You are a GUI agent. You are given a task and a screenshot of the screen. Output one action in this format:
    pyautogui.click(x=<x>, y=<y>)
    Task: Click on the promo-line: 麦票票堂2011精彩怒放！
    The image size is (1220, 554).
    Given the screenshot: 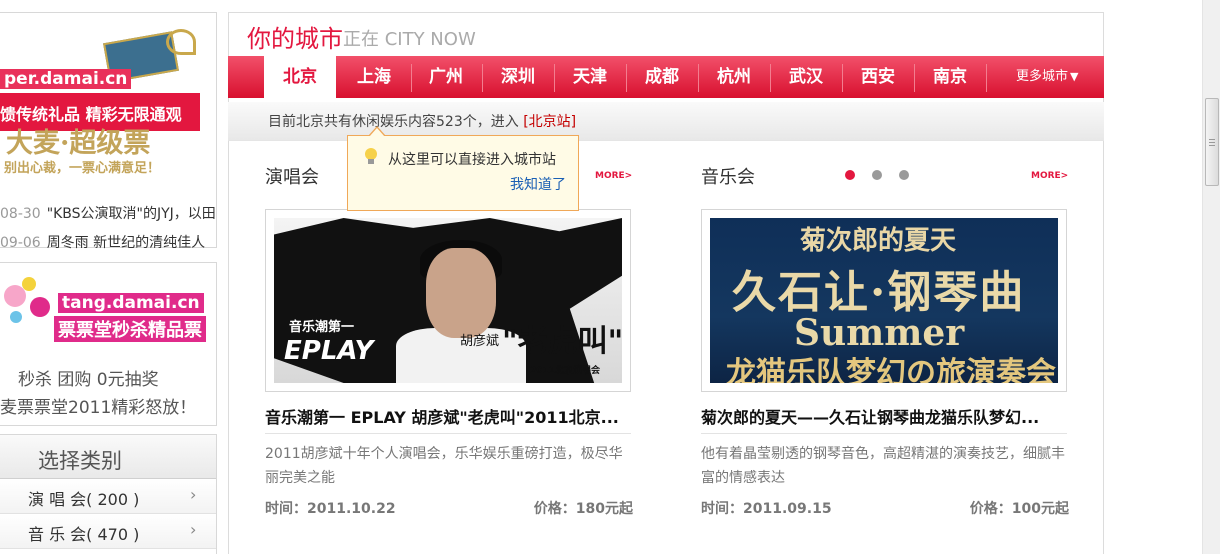 What is the action you would take?
    pyautogui.click(x=98, y=405)
    